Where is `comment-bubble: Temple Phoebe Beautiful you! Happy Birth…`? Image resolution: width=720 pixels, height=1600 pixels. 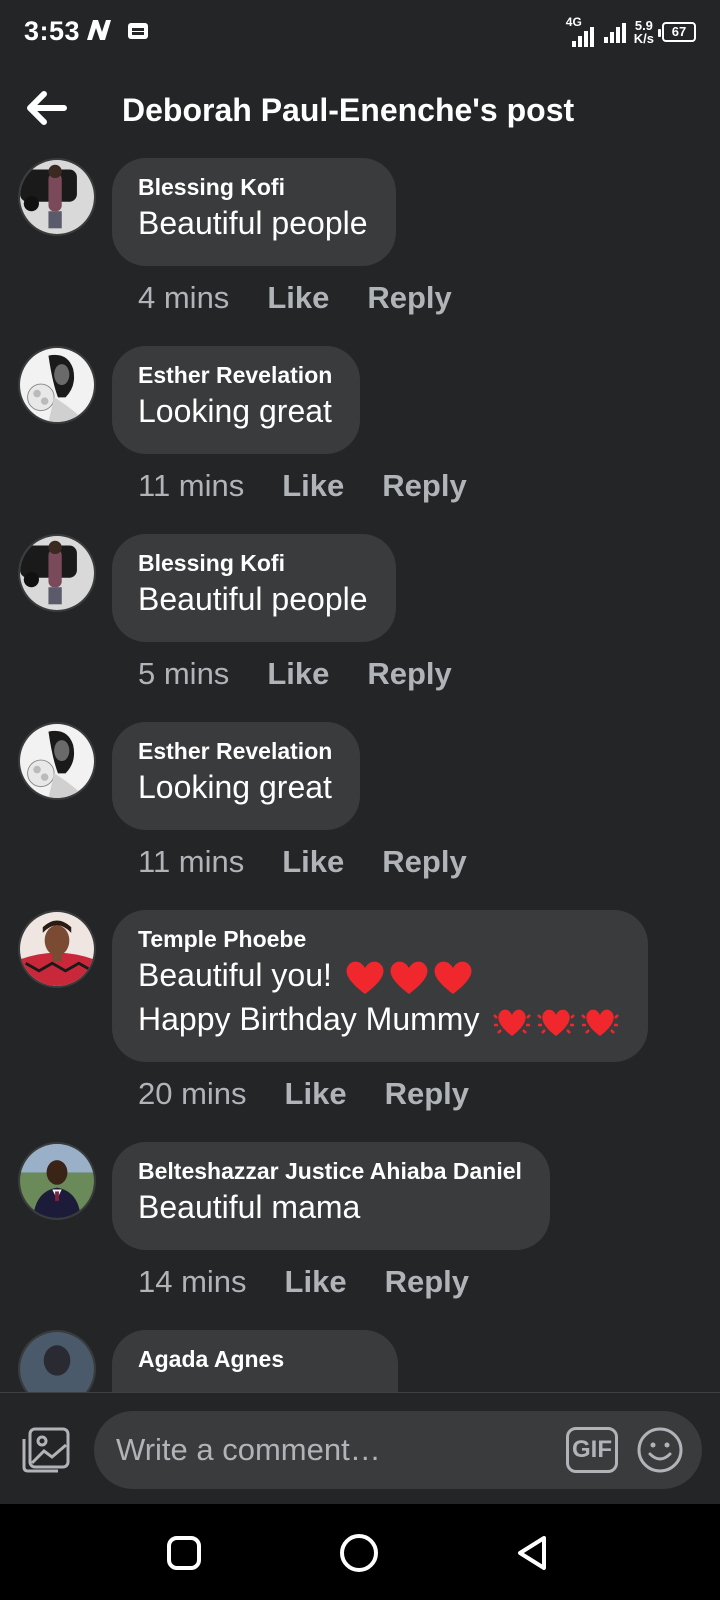 comment-bubble: Temple Phoebe Beautiful you! Happy Birth… is located at coordinates (380, 986).